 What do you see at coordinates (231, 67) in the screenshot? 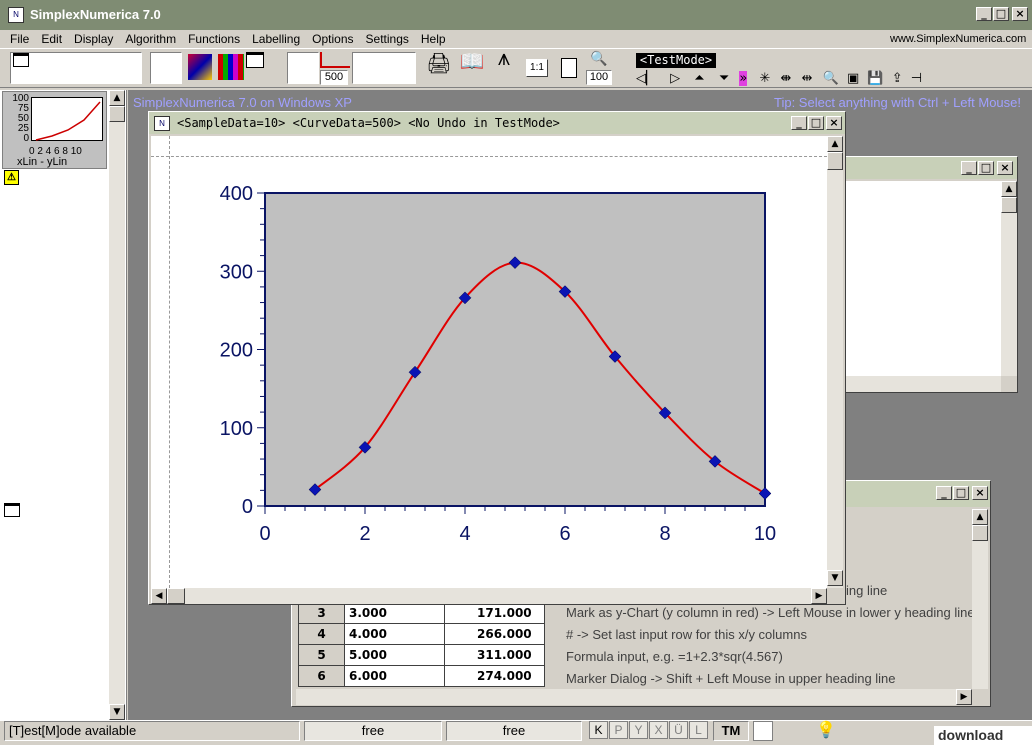
I see `bar-chart-icon` at bounding box center [231, 67].